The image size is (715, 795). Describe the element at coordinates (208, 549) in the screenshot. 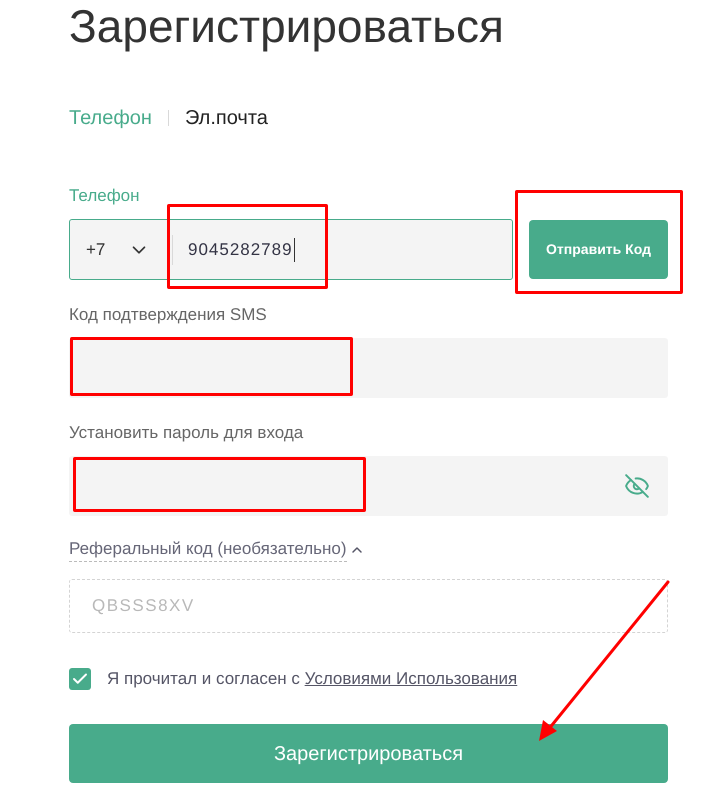

I see `referral-code-toggle: Реферальный код (необязательно)` at that location.